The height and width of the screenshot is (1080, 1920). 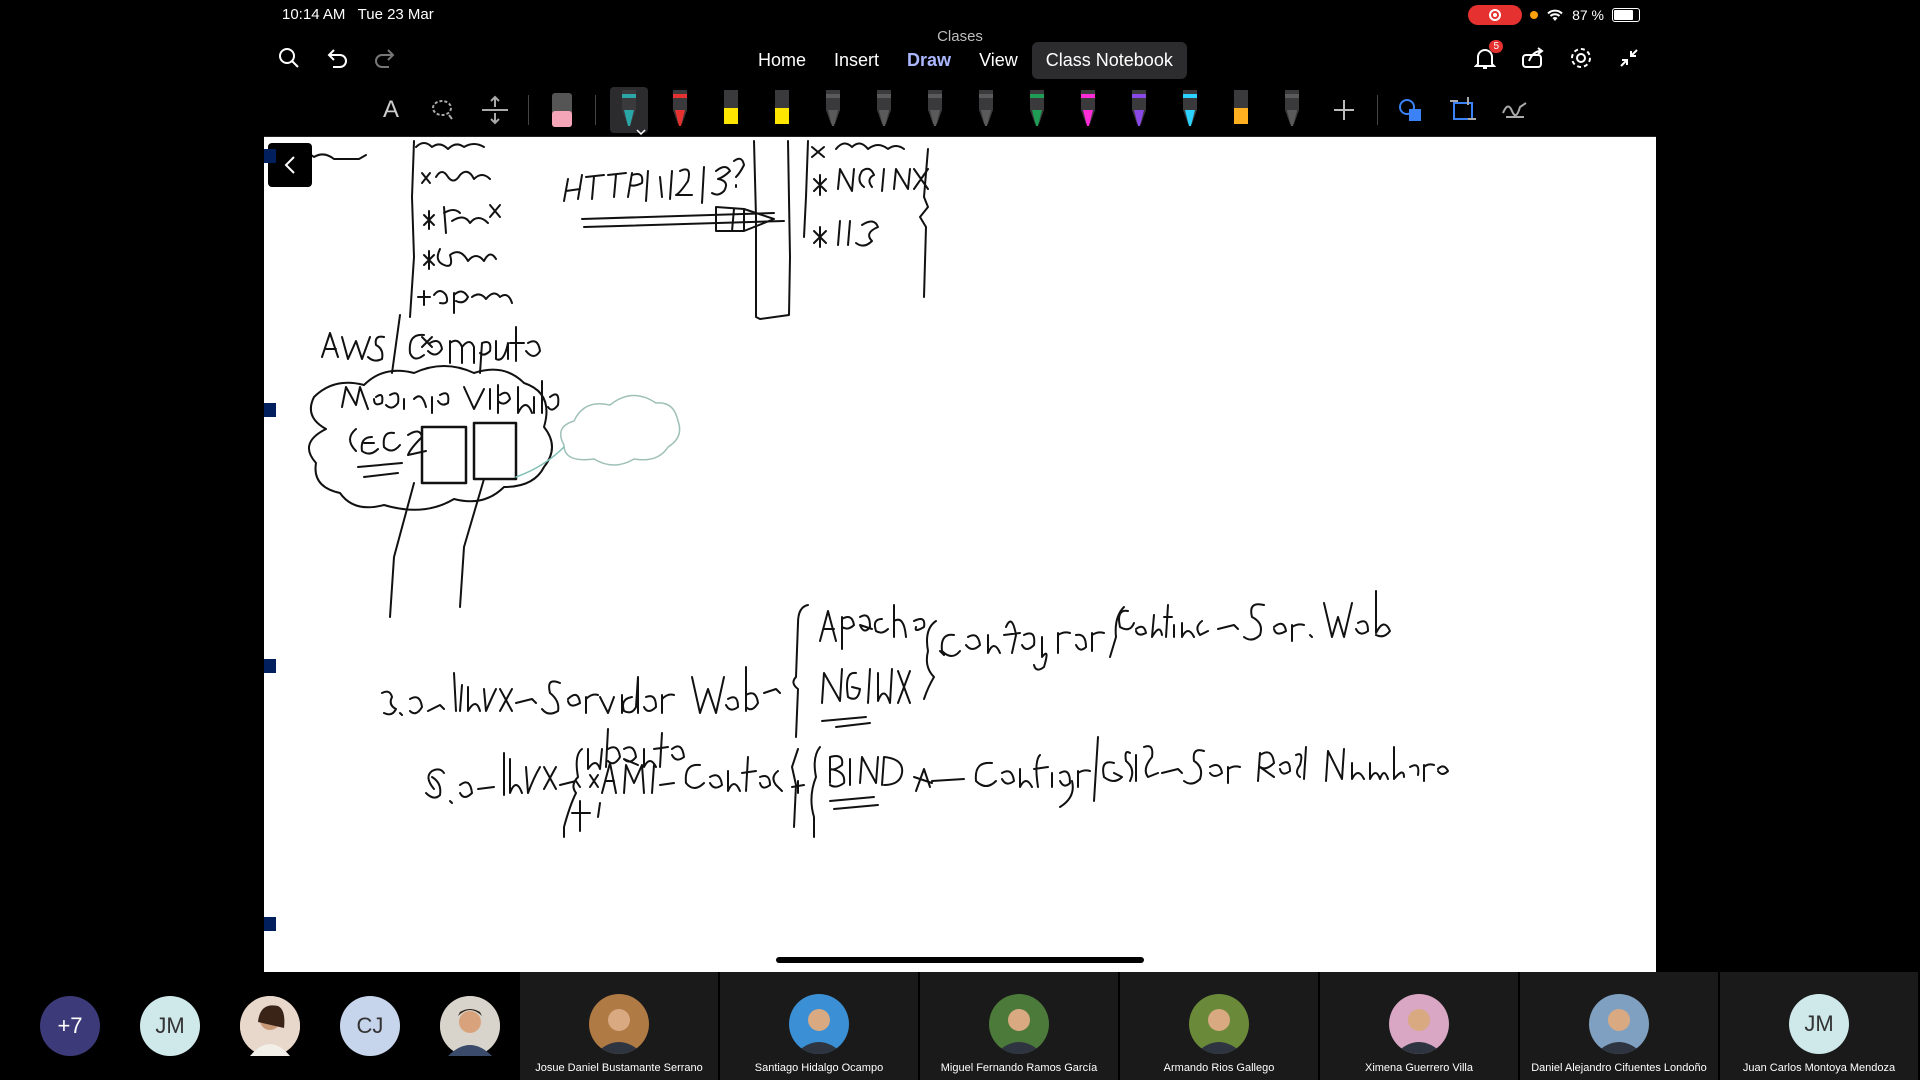 I want to click on undo-icon, so click(x=337, y=58).